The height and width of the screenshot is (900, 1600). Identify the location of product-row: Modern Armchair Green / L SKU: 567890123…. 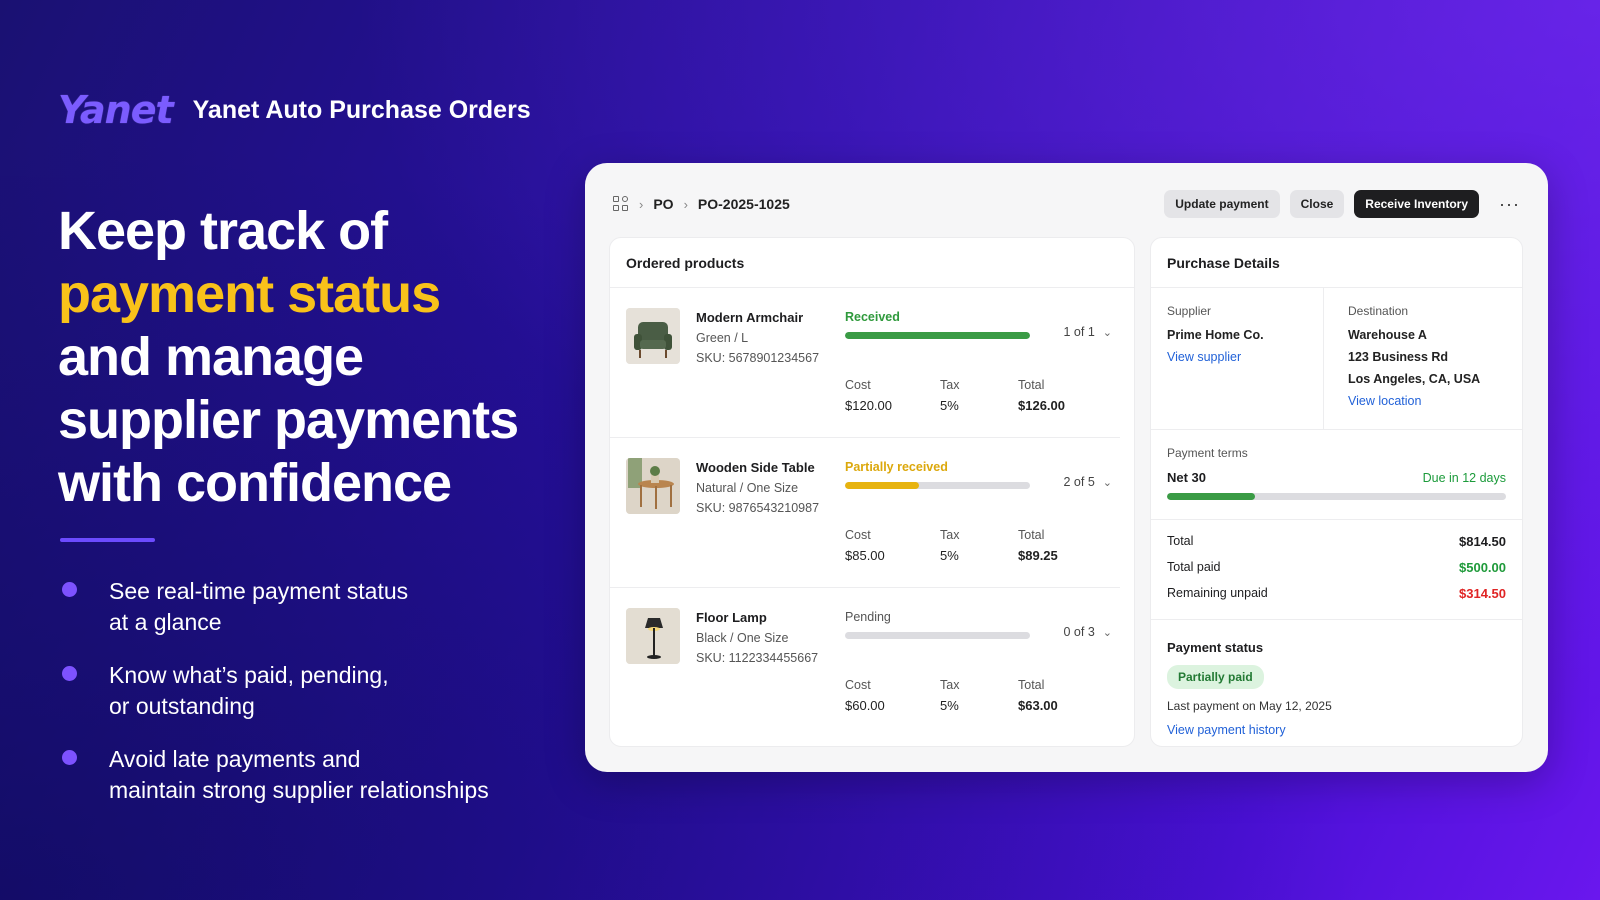
(865, 363).